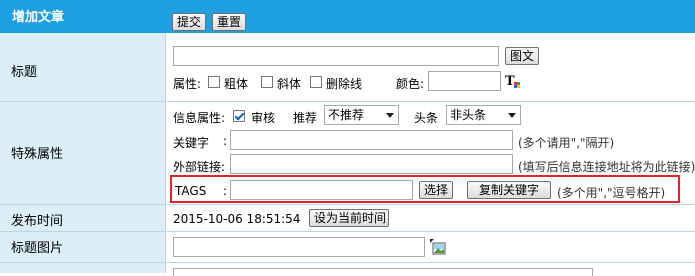 The image size is (695, 276). I want to click on next-input, so click(383, 272).